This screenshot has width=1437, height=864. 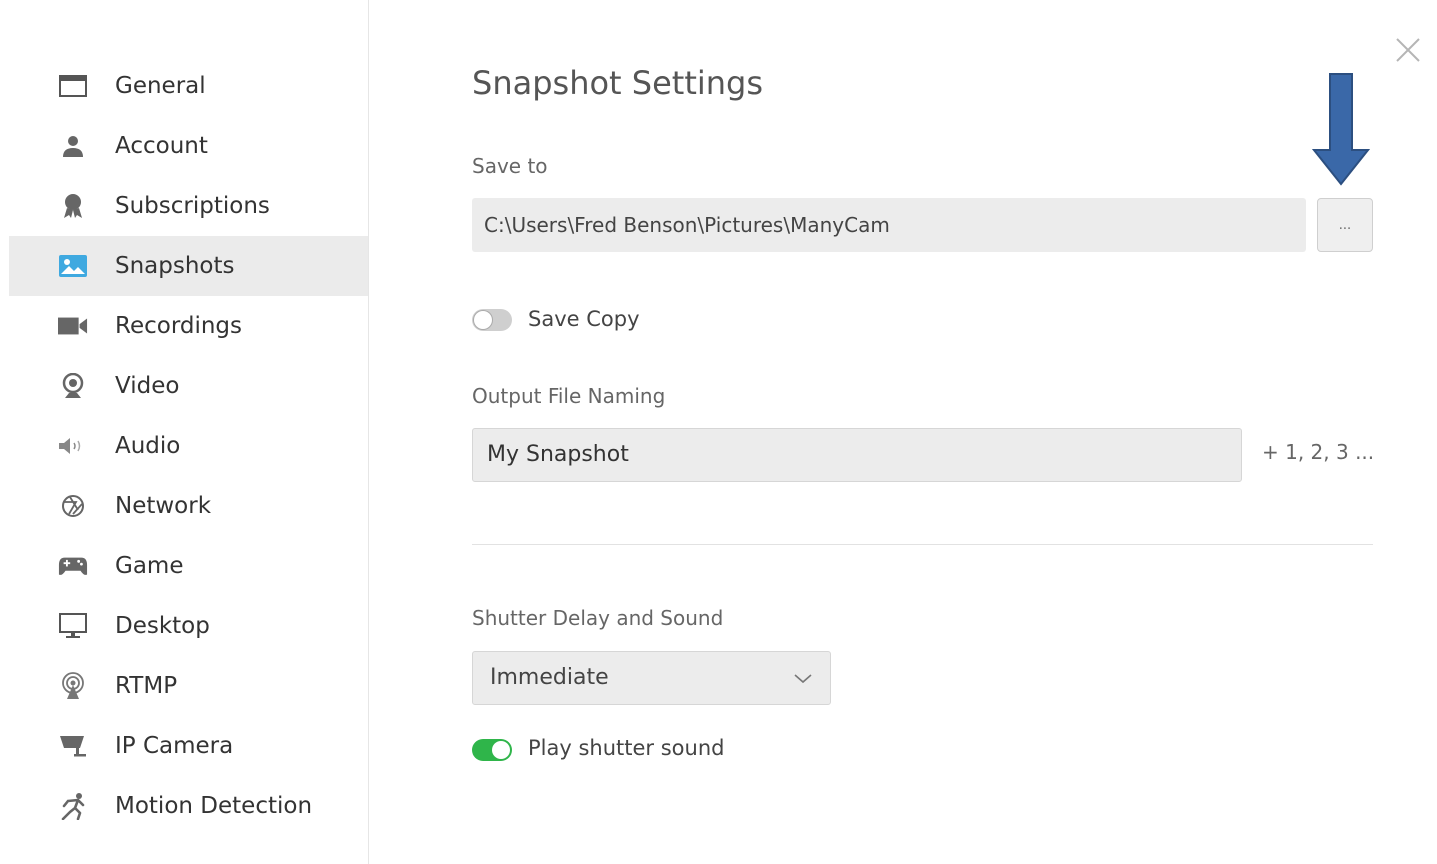 I want to click on sidebar-item-label: Audio, so click(x=148, y=446).